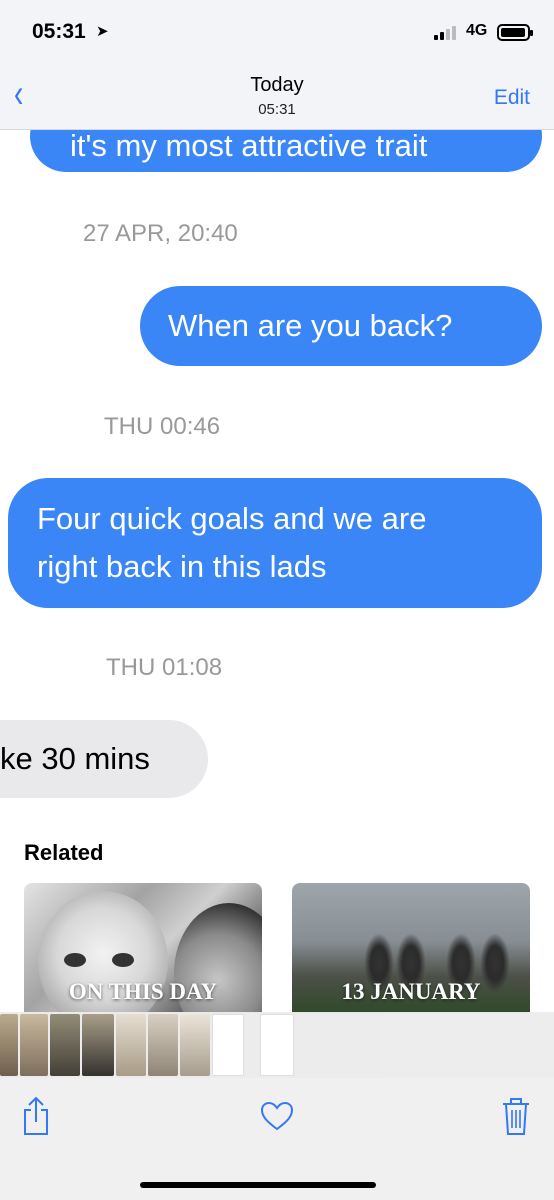  I want to click on timestamp: 27 APR, 20:40, so click(160, 233).